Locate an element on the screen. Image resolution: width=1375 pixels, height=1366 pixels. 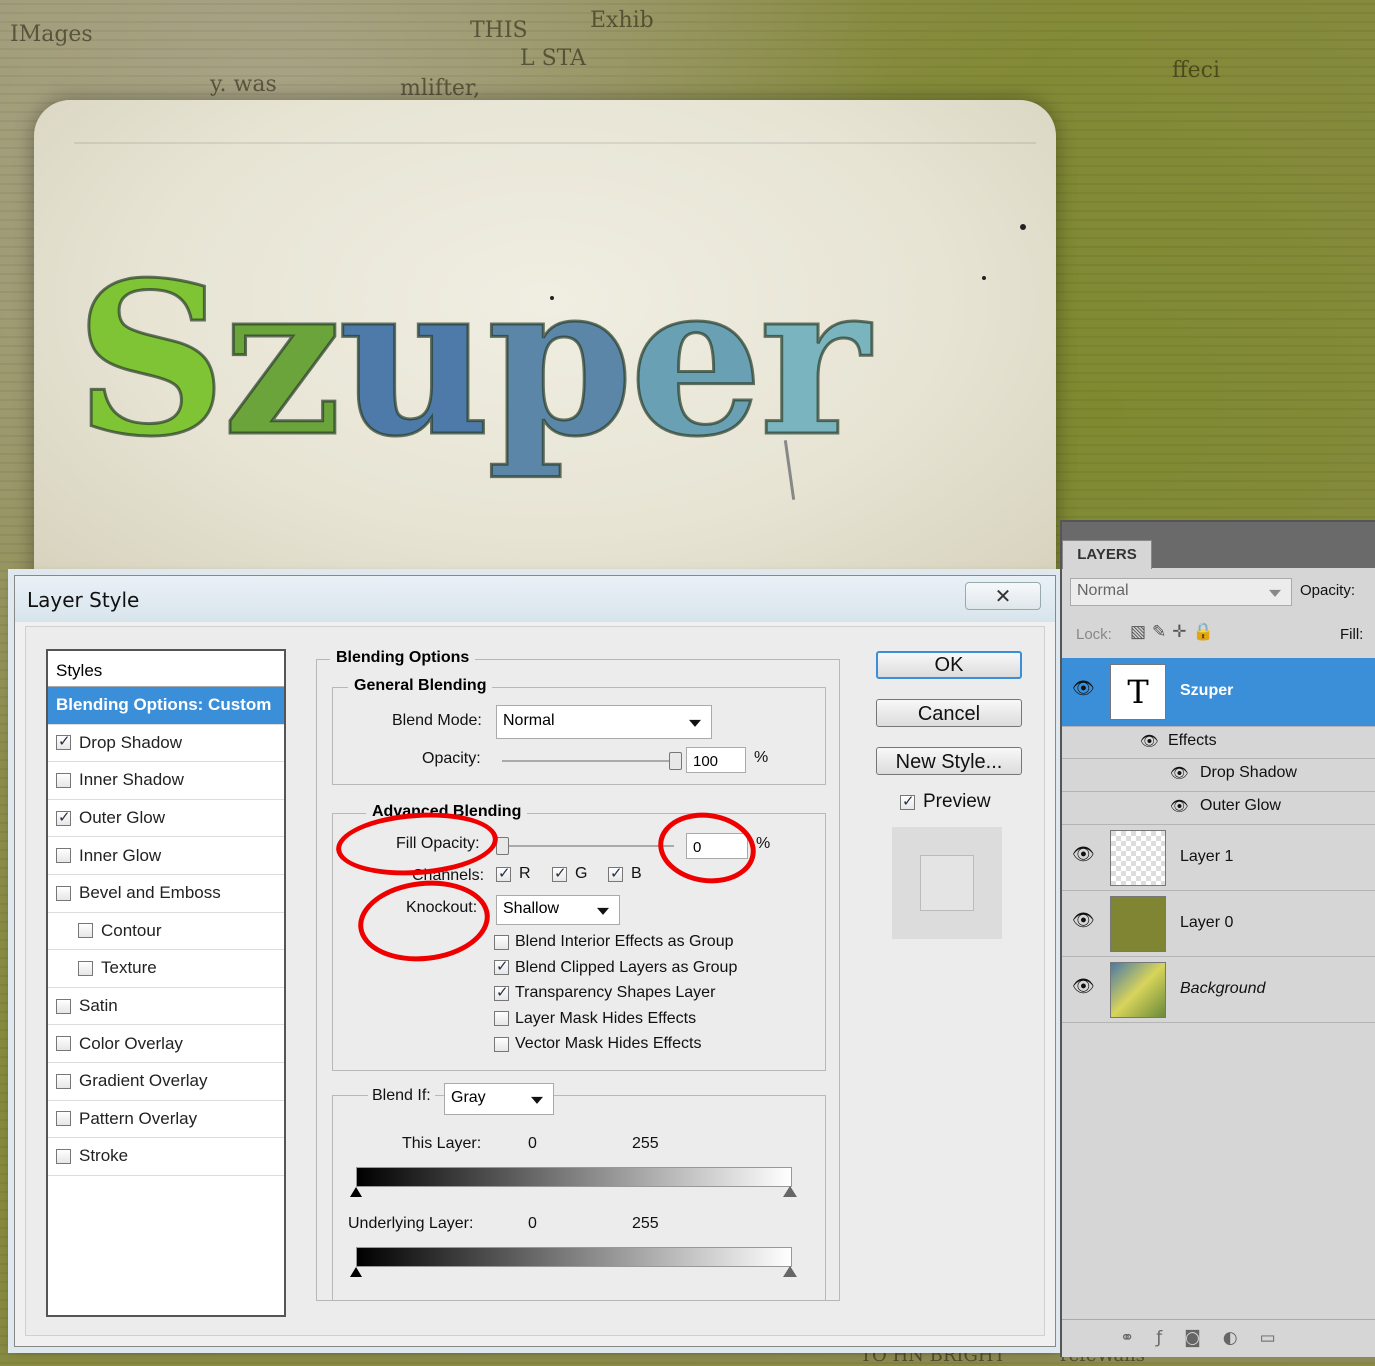
style-item: Blending Options: Custom is located at coordinates (166, 706).